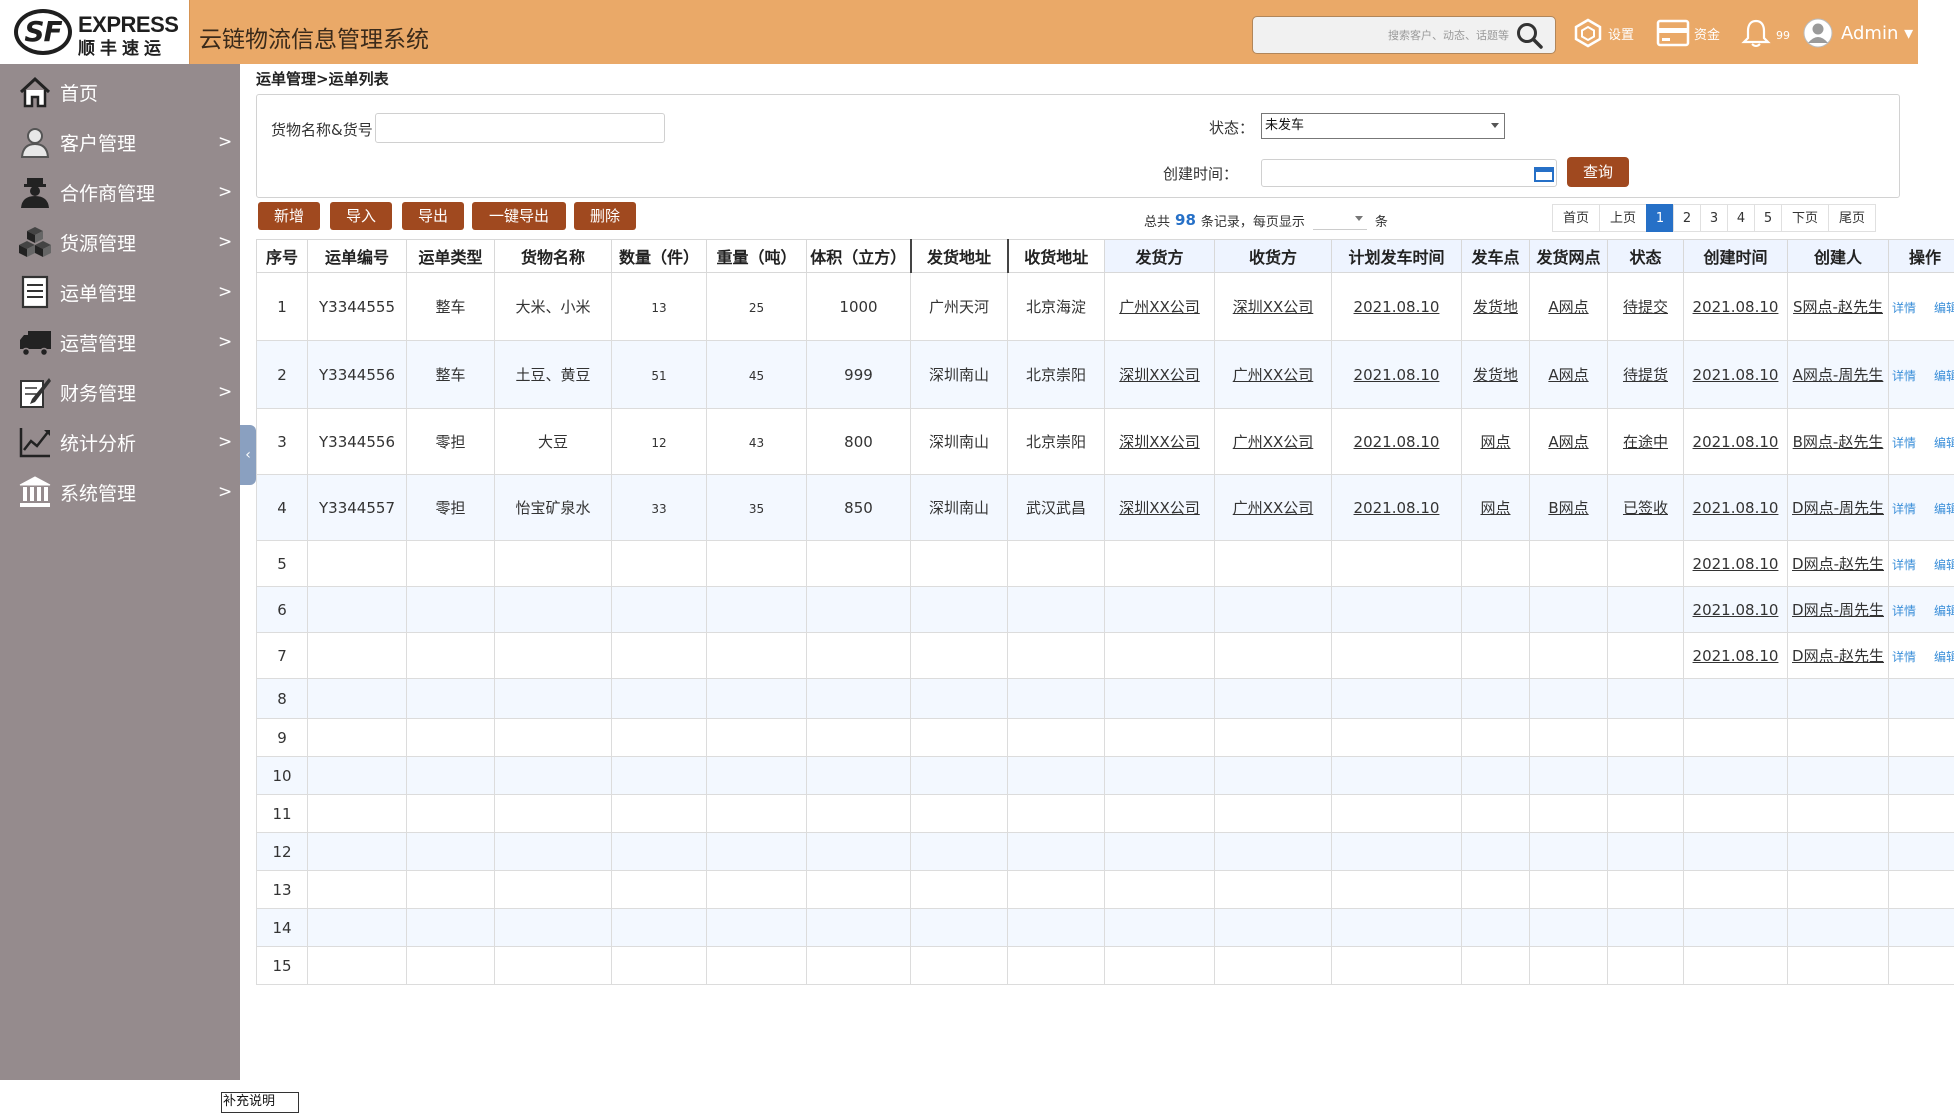 The image size is (1954, 1114). Describe the element at coordinates (1838, 375) in the screenshot. I see `cell-creator-value: A网点-周先生` at that location.